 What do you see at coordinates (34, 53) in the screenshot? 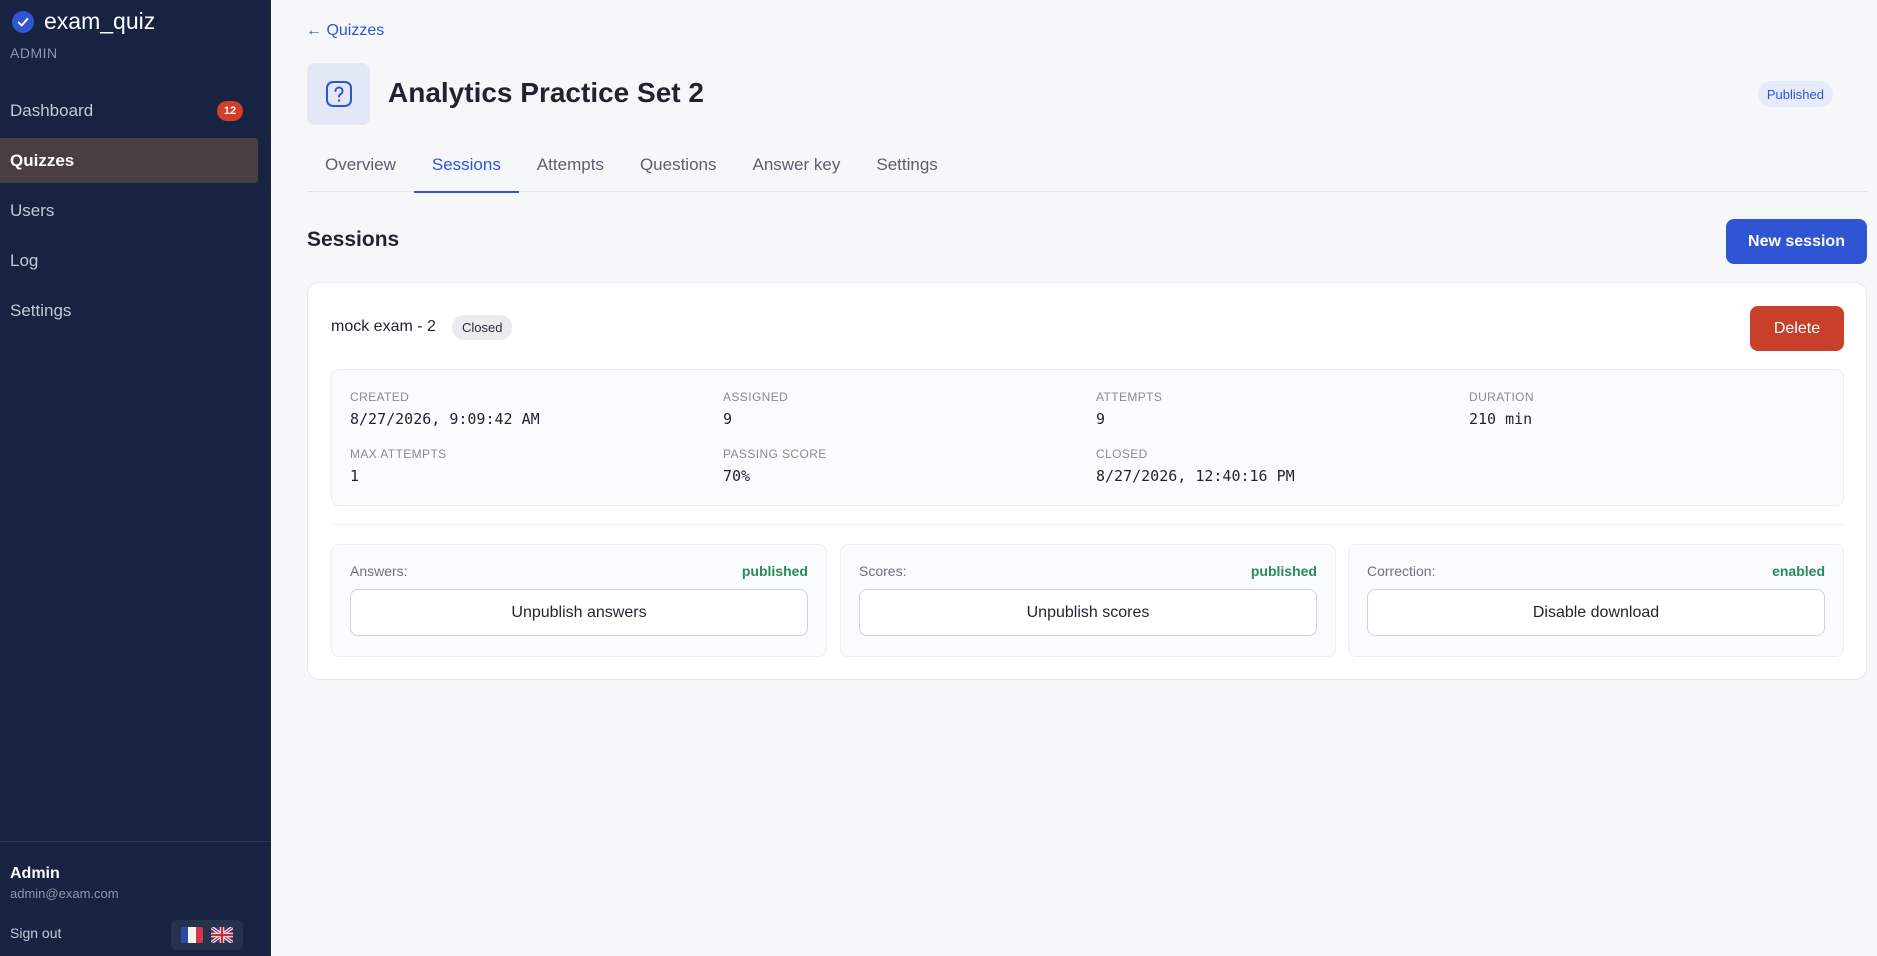
I see `app-role: ADMIN` at bounding box center [34, 53].